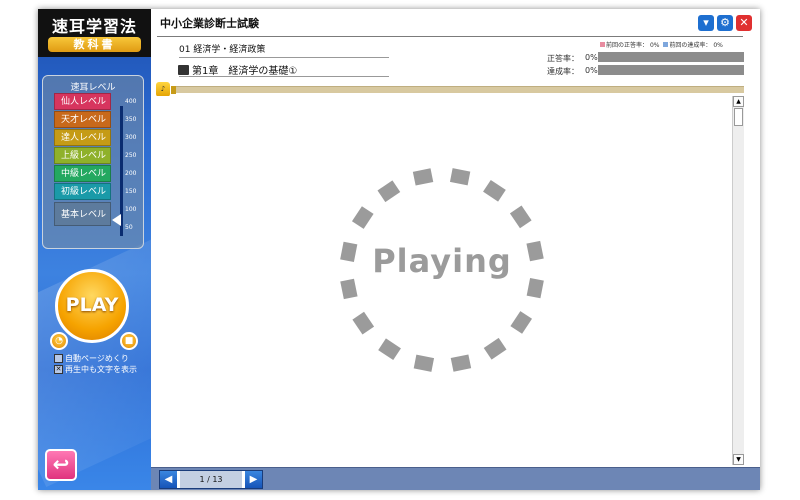 The height and width of the screenshot is (500, 800). I want to click on play-button: PLAY, so click(92, 306).